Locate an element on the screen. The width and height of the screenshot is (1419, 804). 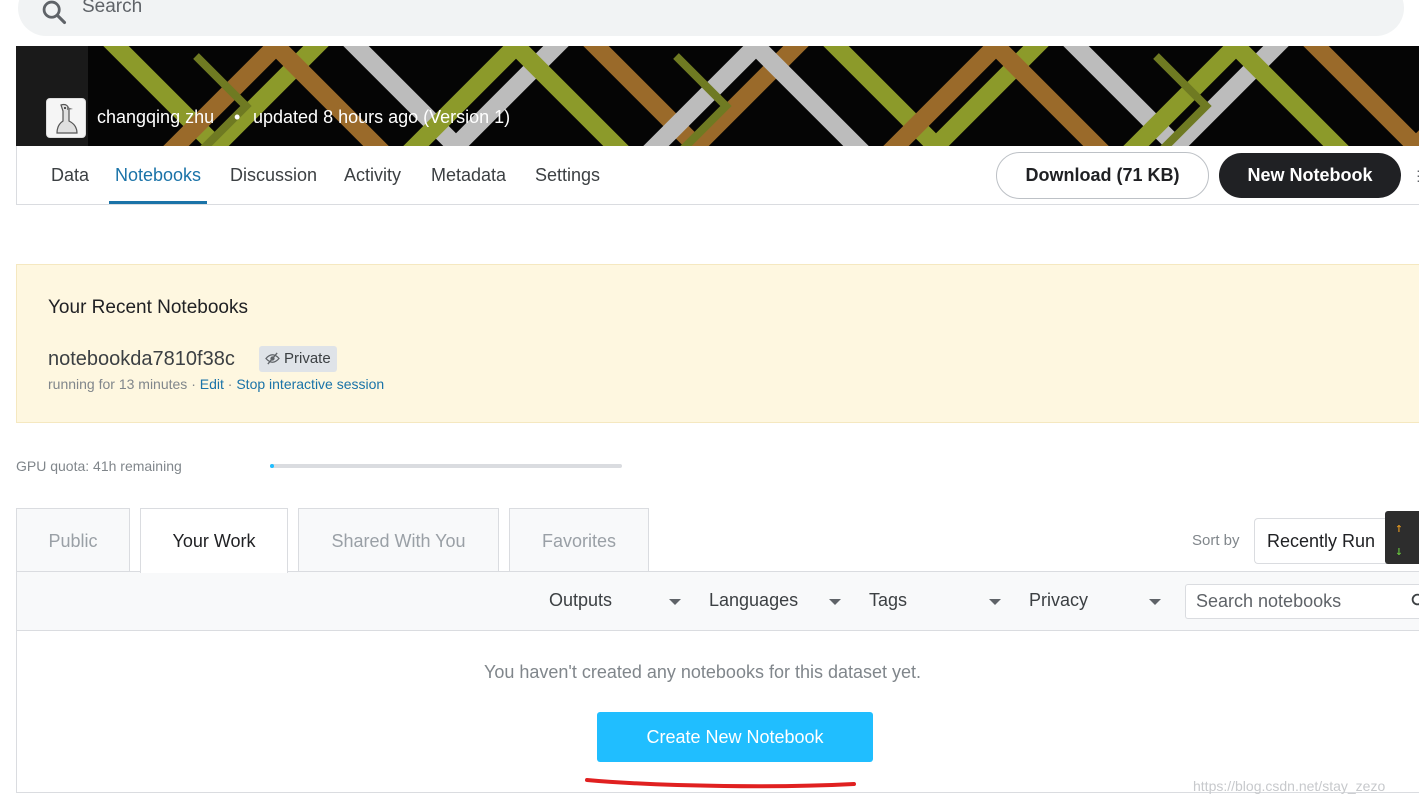
red-annotation-underline is located at coordinates (720, 783).